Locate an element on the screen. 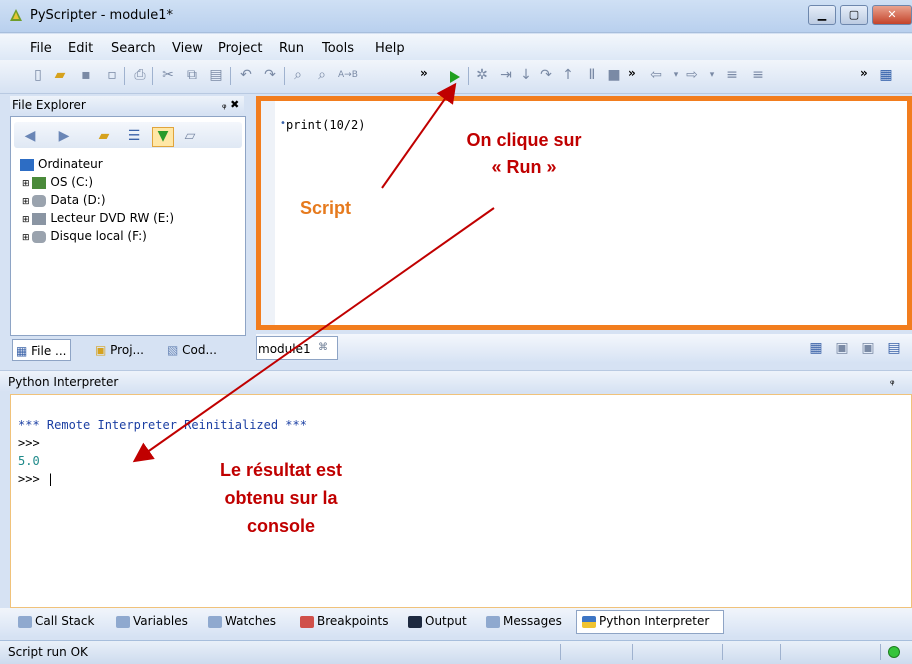 The width and height of the screenshot is (912, 664). paste-icon: ▤ is located at coordinates (216, 75).